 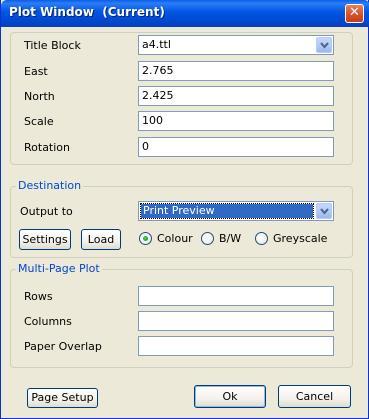 What do you see at coordinates (175, 238) in the screenshot?
I see `colour-radio-label: Colour` at bounding box center [175, 238].